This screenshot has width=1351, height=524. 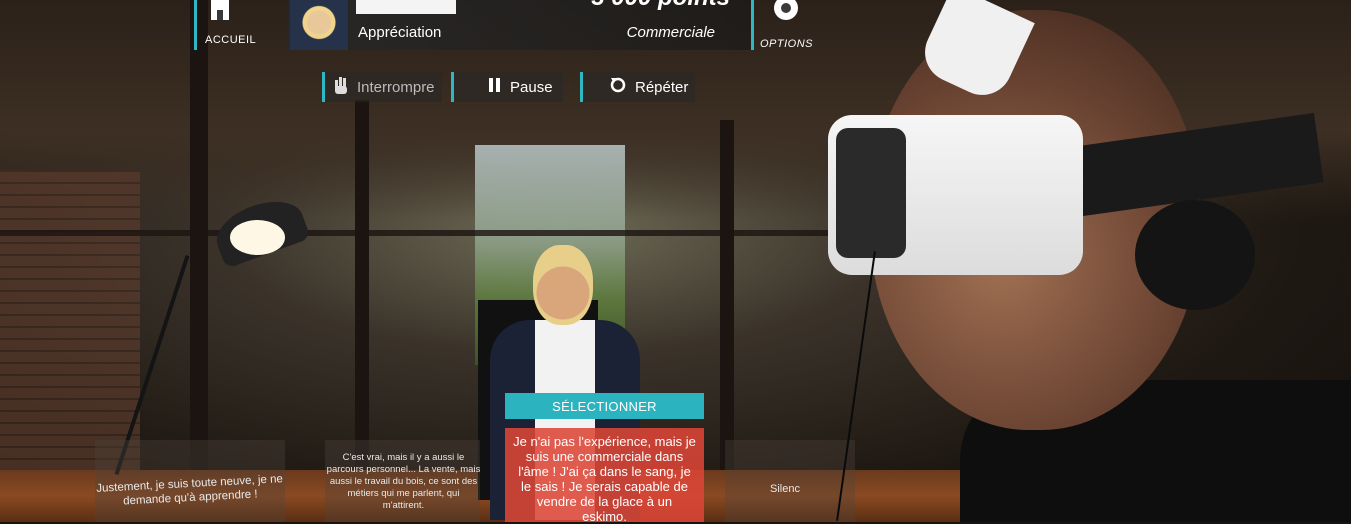 What do you see at coordinates (257, 237) in the screenshot?
I see `lamp-light` at bounding box center [257, 237].